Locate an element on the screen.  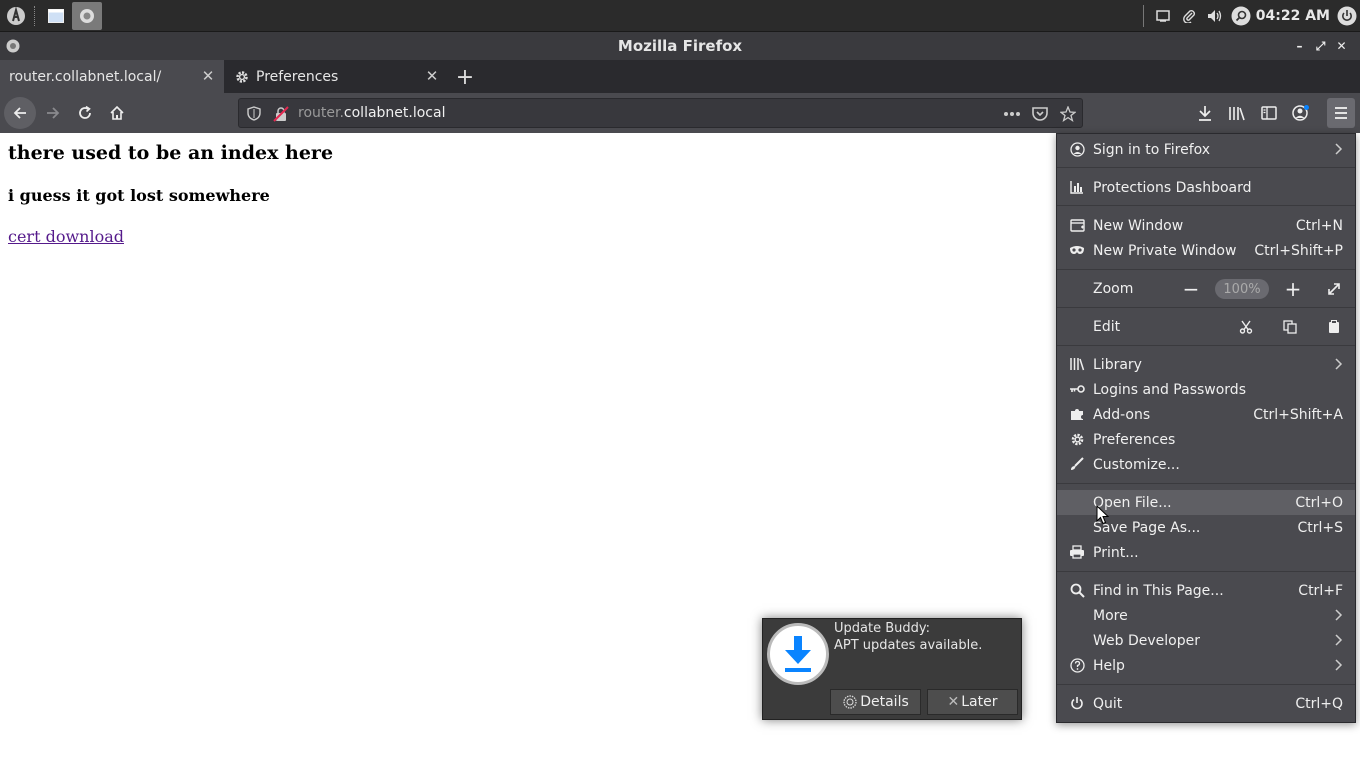
bookmark-star-icon is located at coordinates (1068, 114).